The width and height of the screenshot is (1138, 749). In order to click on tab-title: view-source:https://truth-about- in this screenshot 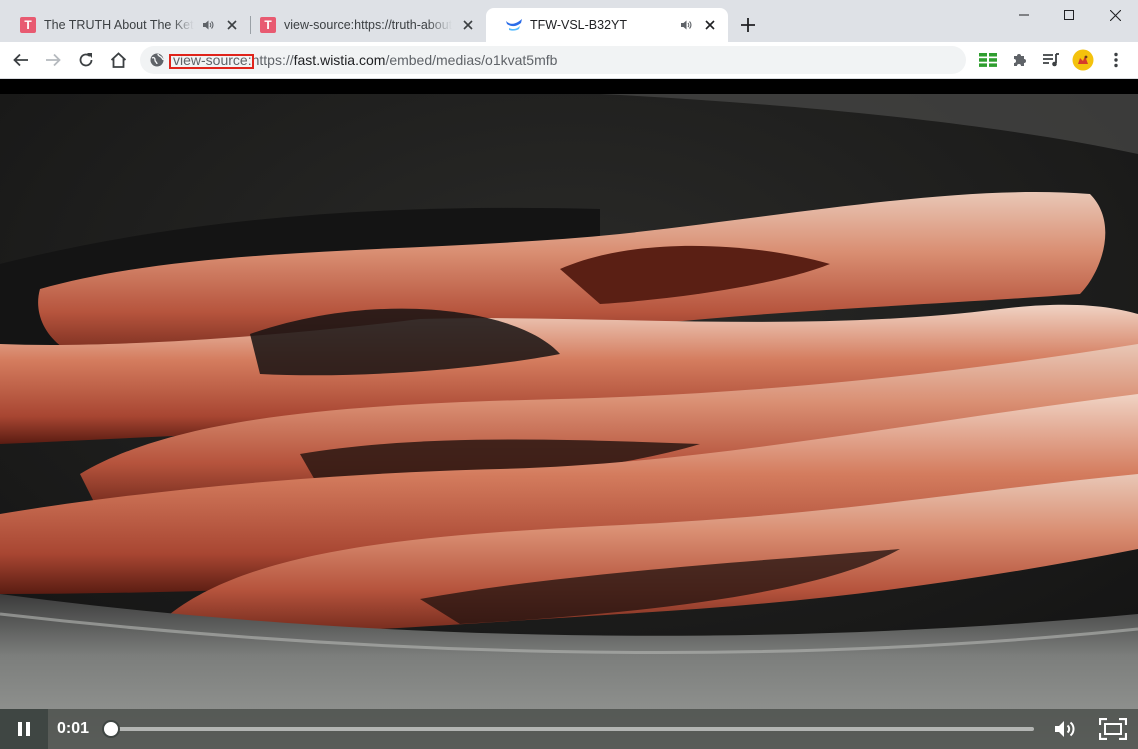, I will do `click(368, 25)`.